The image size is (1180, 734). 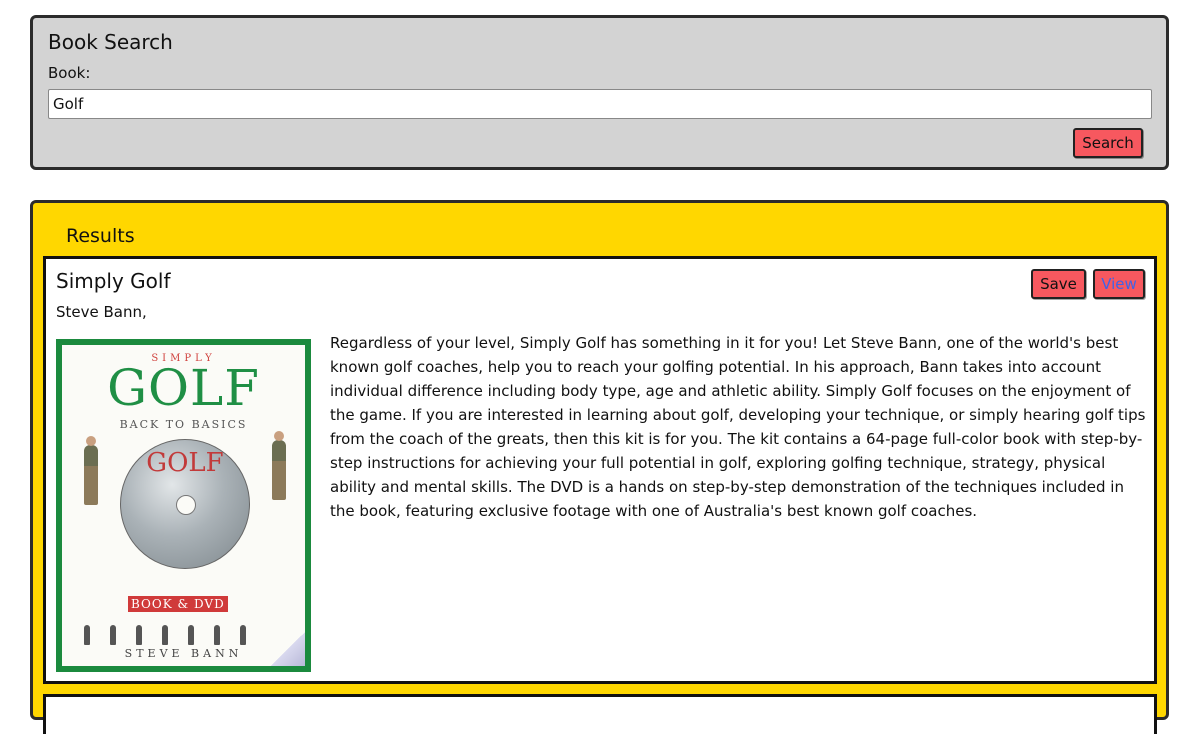 I want to click on disc-golf-text: GOLF, so click(x=185, y=463).